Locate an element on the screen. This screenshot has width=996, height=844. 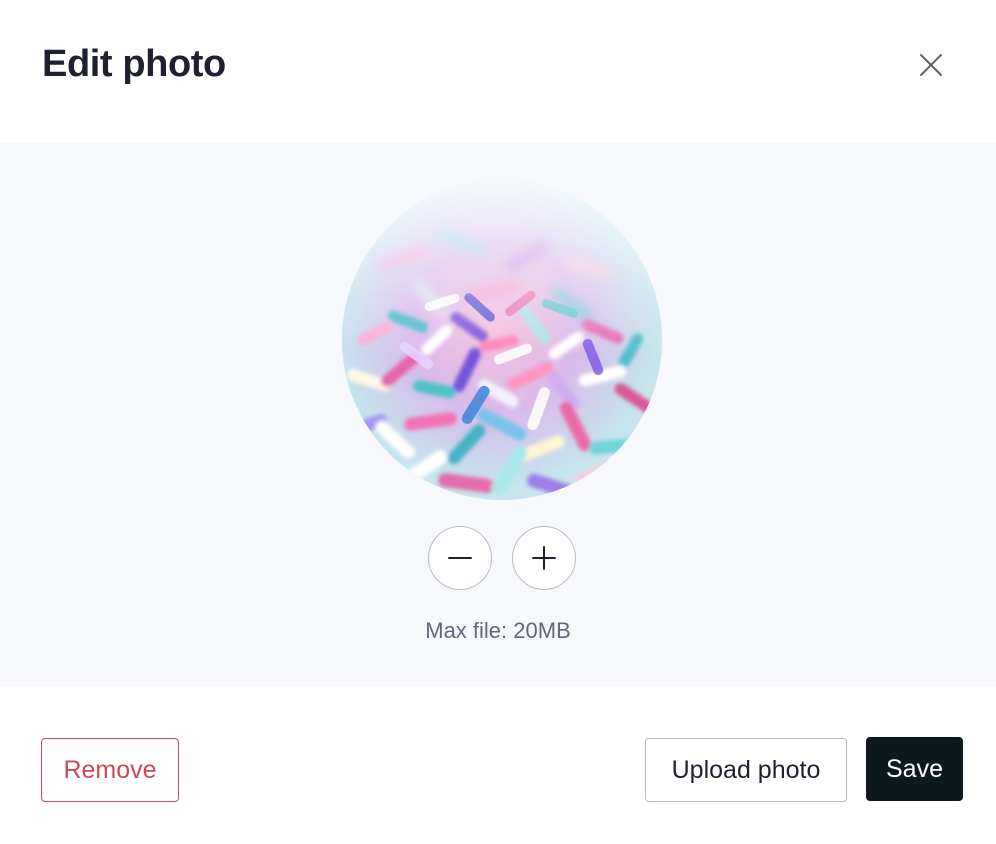
zoom-out-button is located at coordinates (460, 558).